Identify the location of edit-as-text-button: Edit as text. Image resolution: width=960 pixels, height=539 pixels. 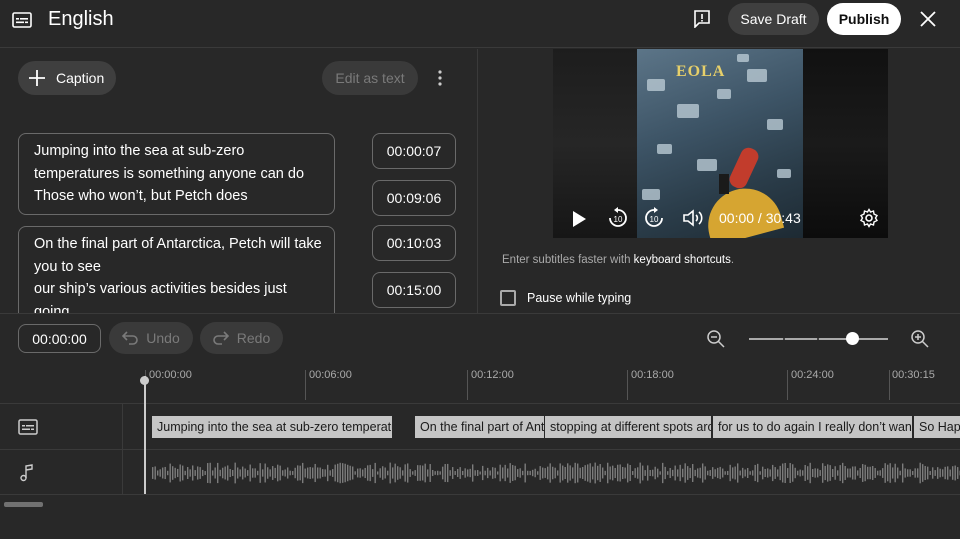
(370, 78).